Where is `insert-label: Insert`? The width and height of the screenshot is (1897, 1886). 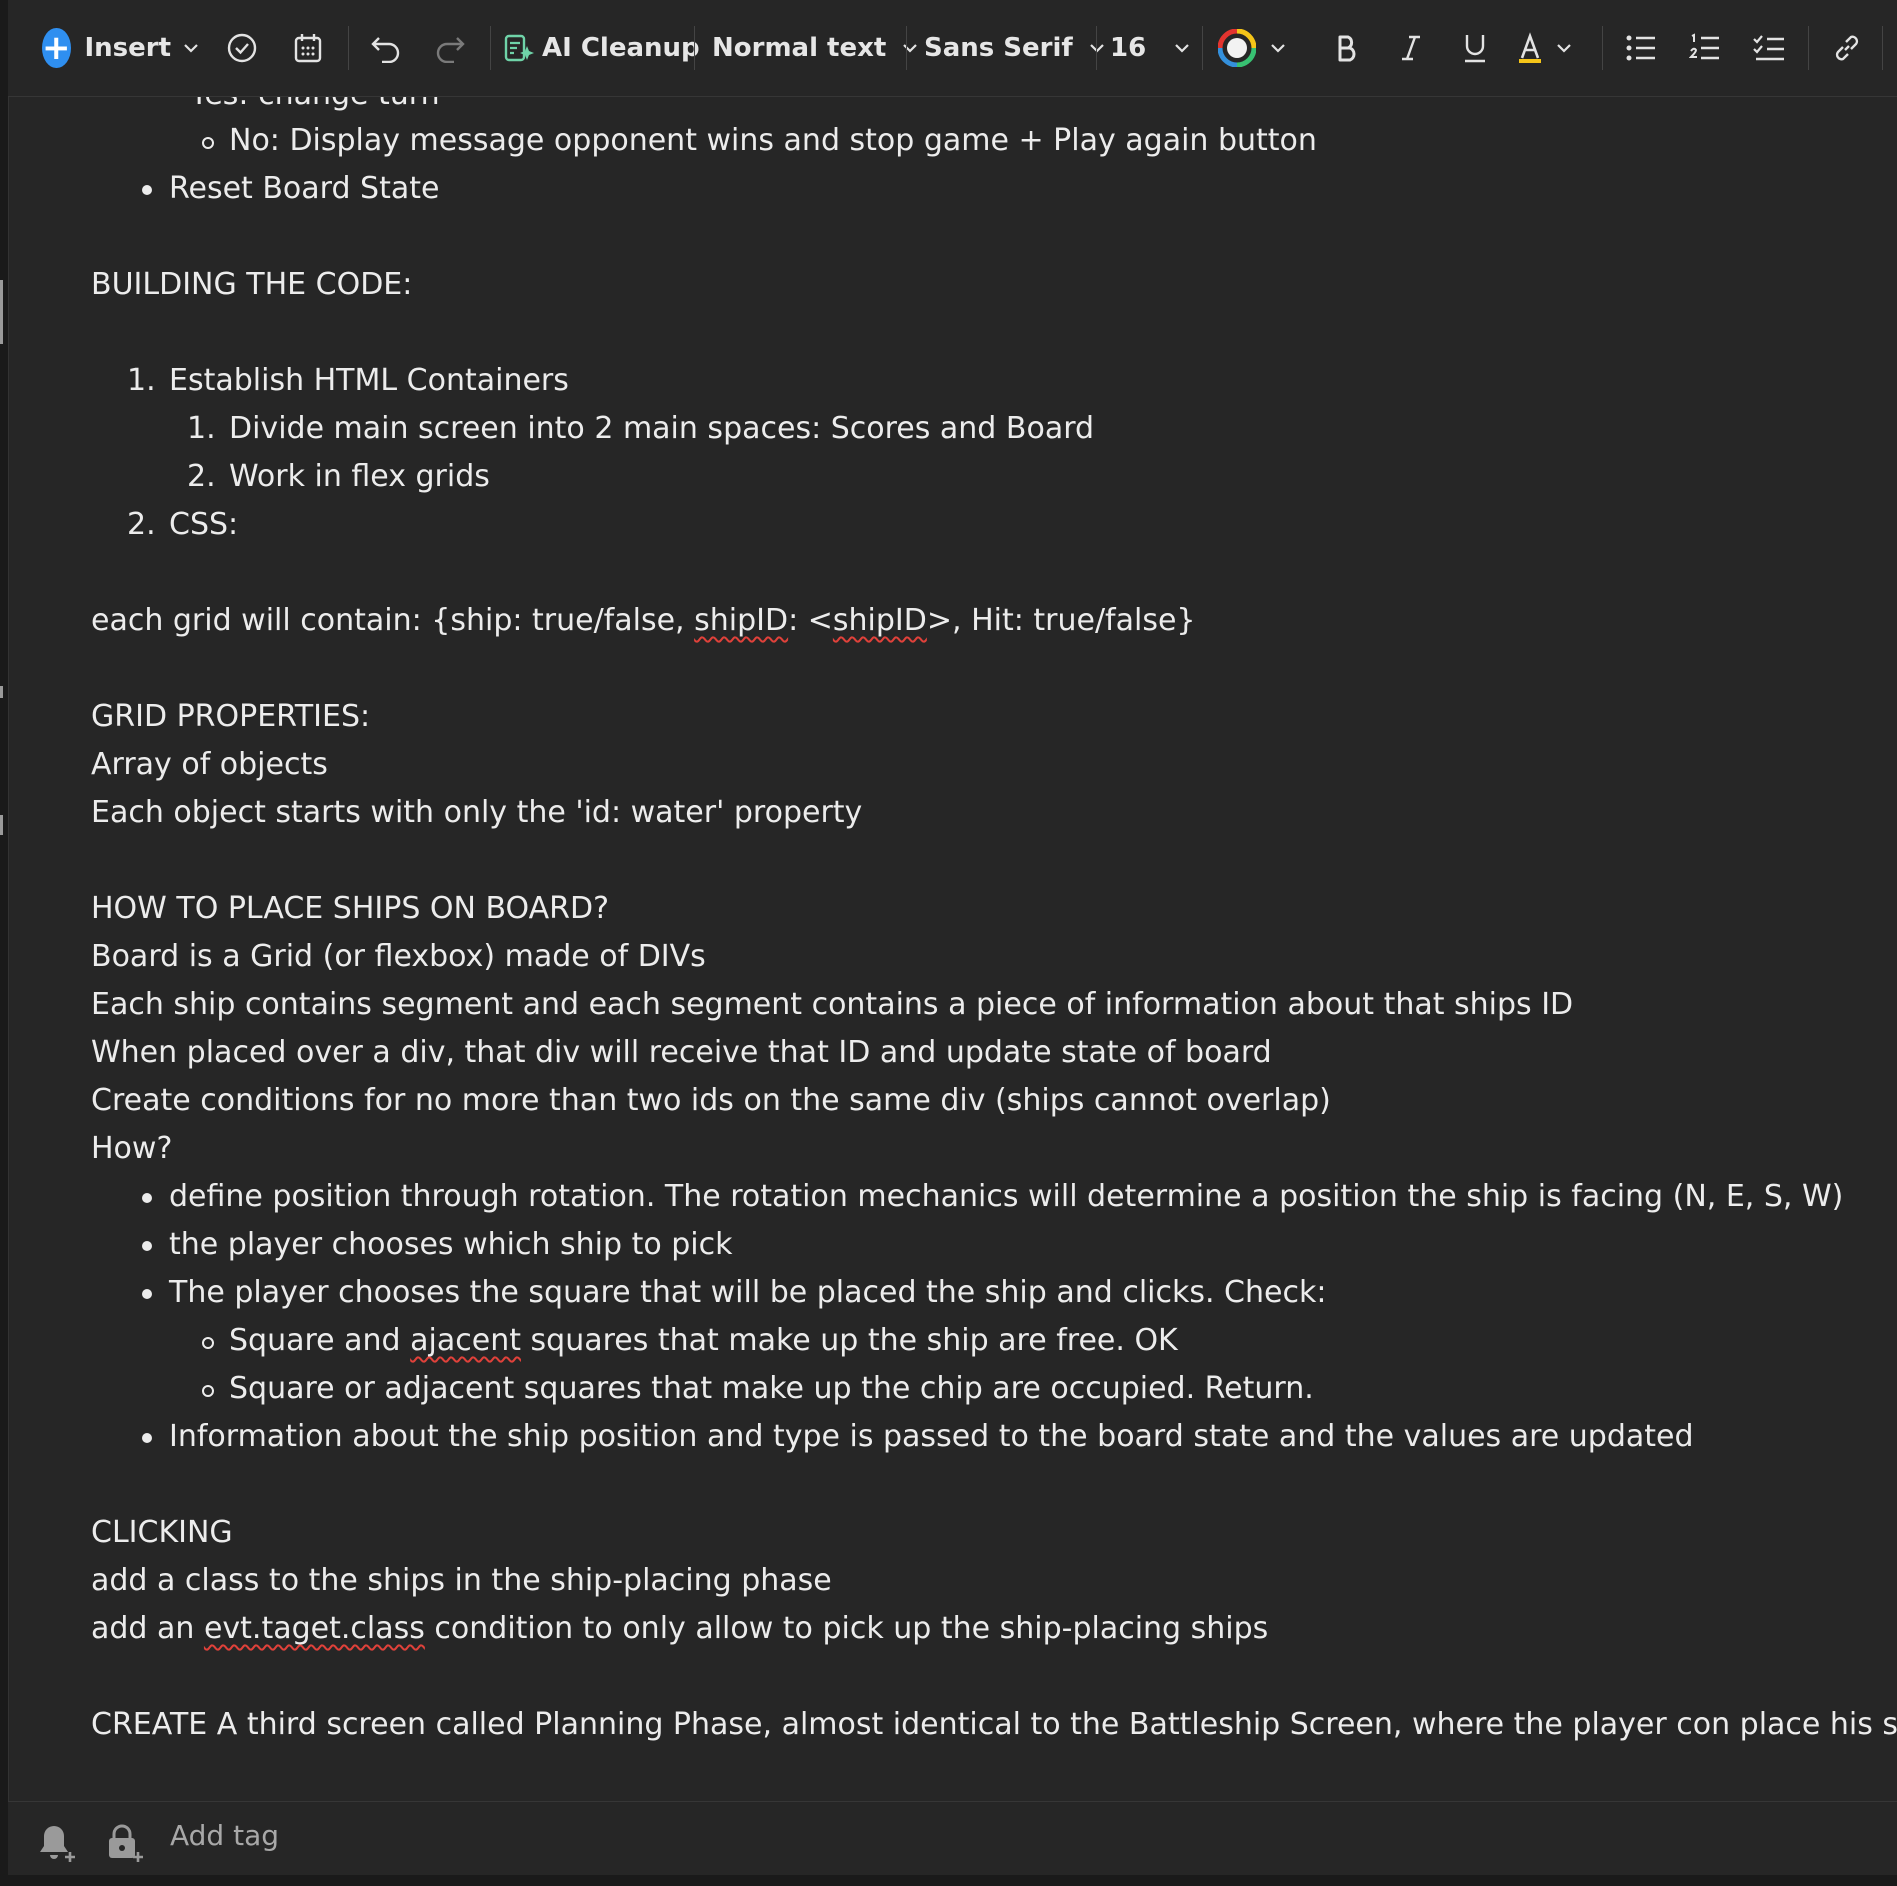
insert-label: Insert is located at coordinates (128, 48).